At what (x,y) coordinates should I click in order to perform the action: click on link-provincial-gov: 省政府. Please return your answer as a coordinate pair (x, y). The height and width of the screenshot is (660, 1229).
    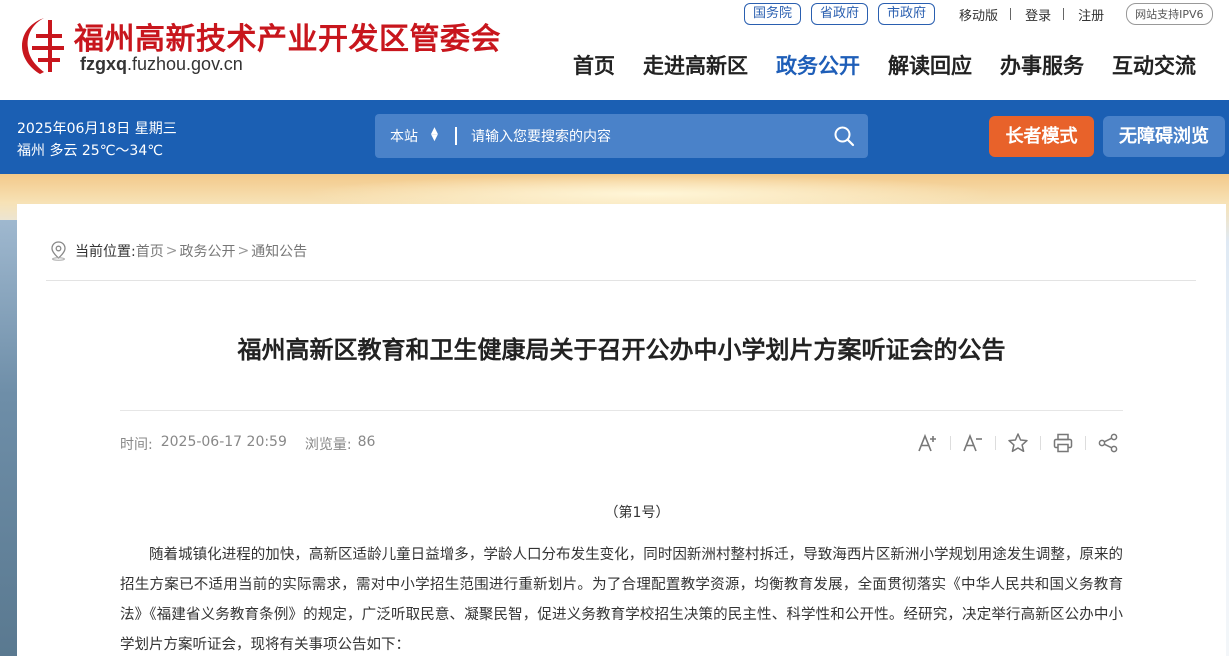
    Looking at the image, I should click on (840, 14).